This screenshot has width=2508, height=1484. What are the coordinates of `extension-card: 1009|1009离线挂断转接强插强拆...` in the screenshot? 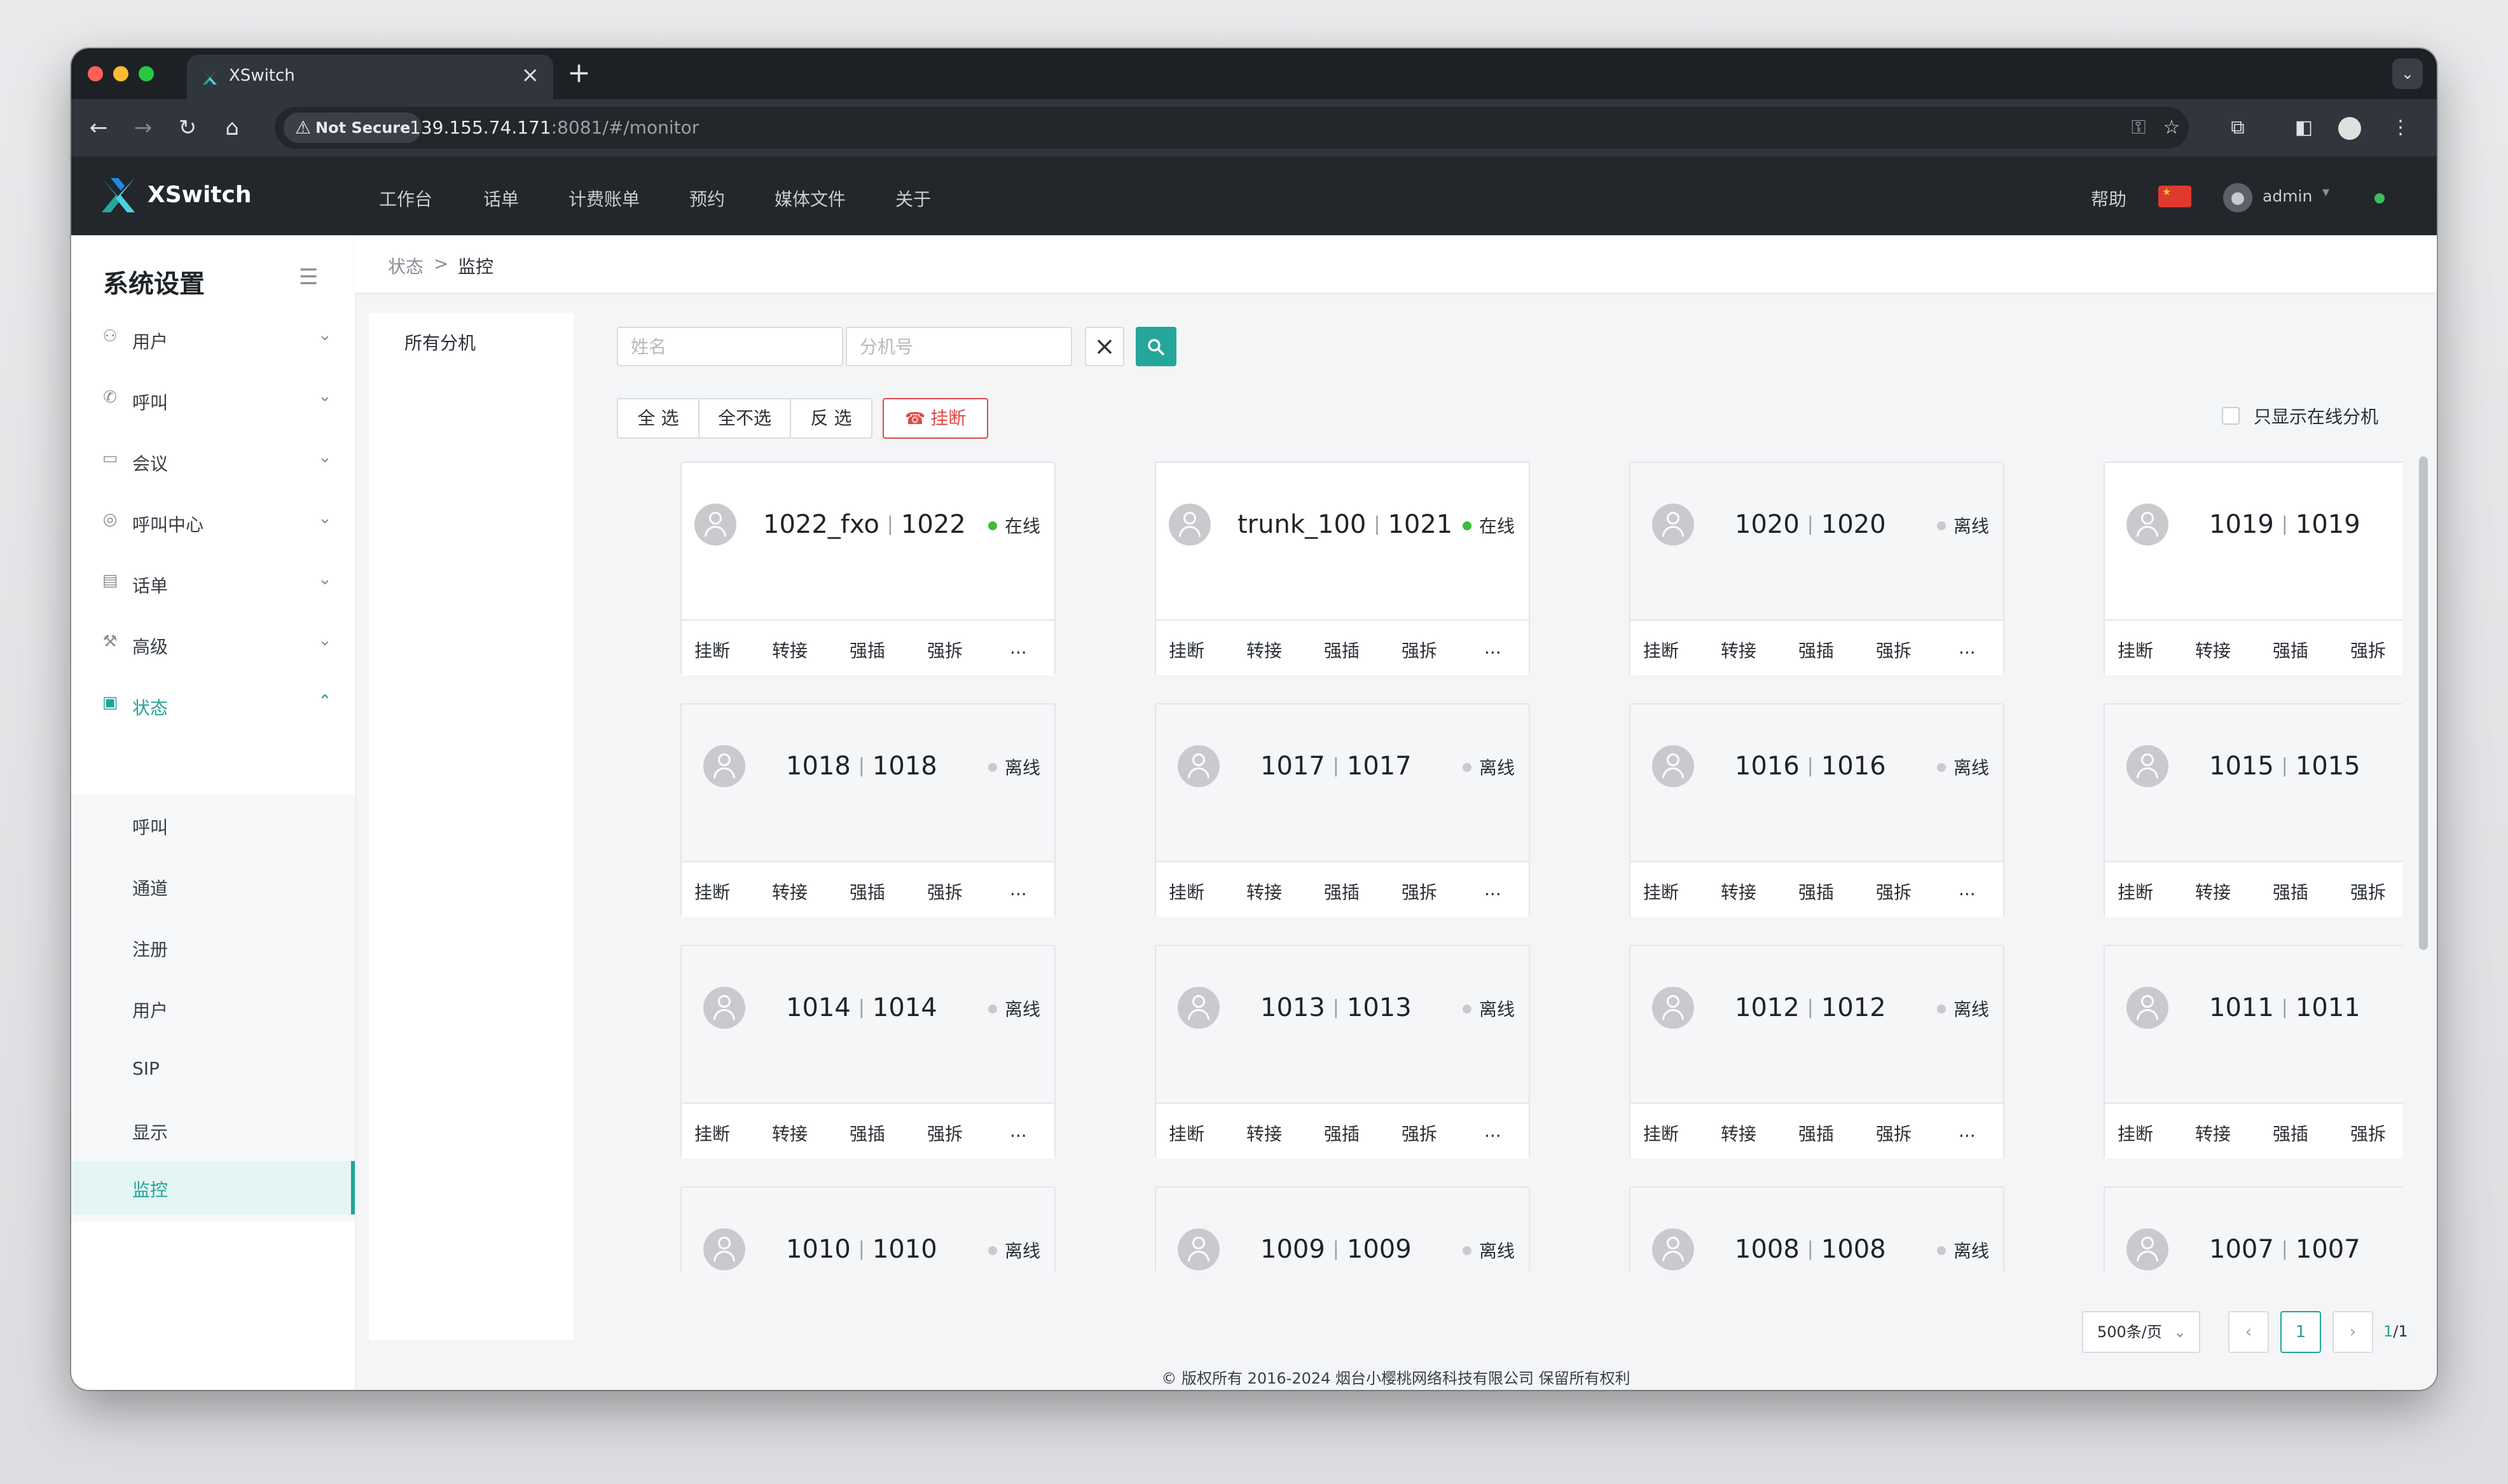 It's located at (1342, 1229).